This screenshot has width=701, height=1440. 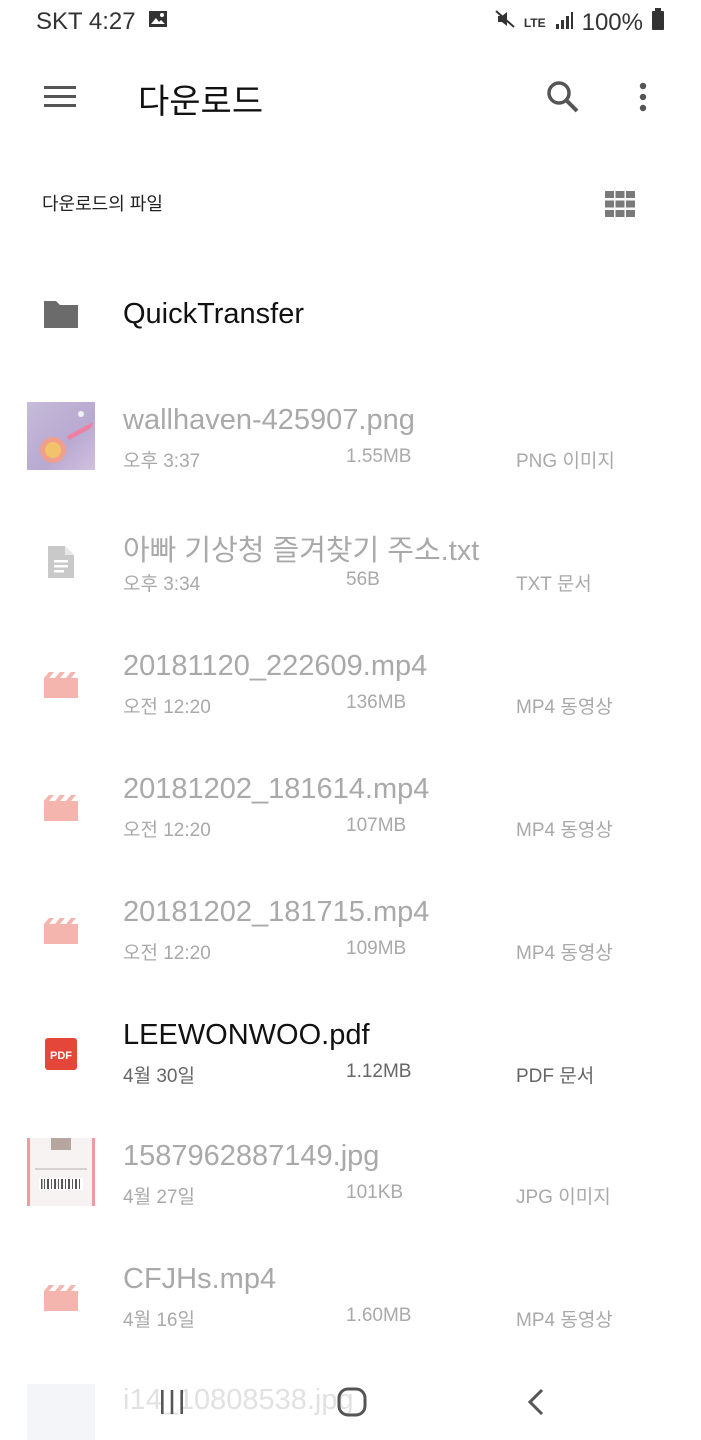 I want to click on status-right: LTE 100%, so click(x=579, y=22).